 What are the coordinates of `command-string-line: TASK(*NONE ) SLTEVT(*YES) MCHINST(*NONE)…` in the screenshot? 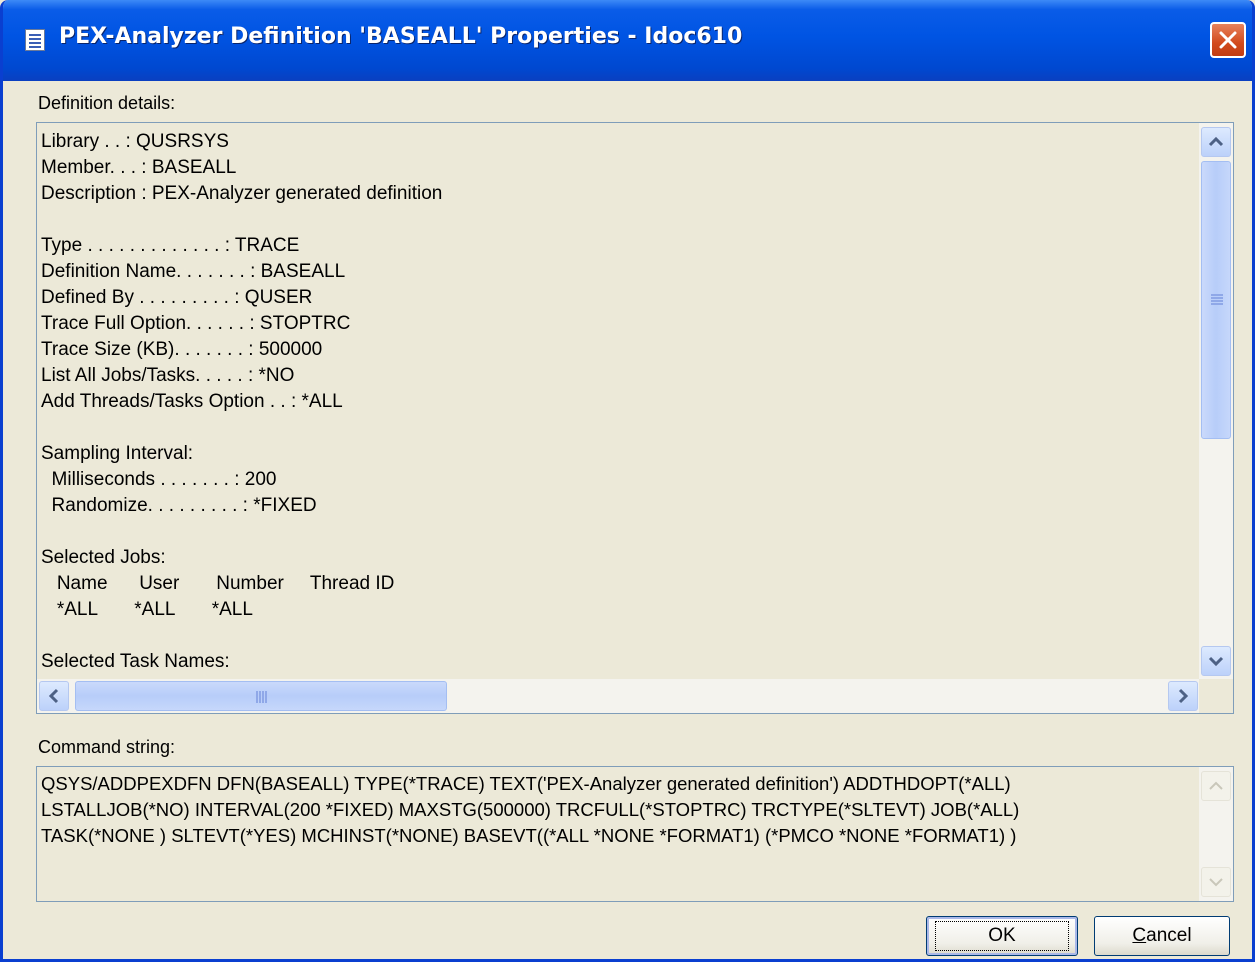 It's located at (529, 835).